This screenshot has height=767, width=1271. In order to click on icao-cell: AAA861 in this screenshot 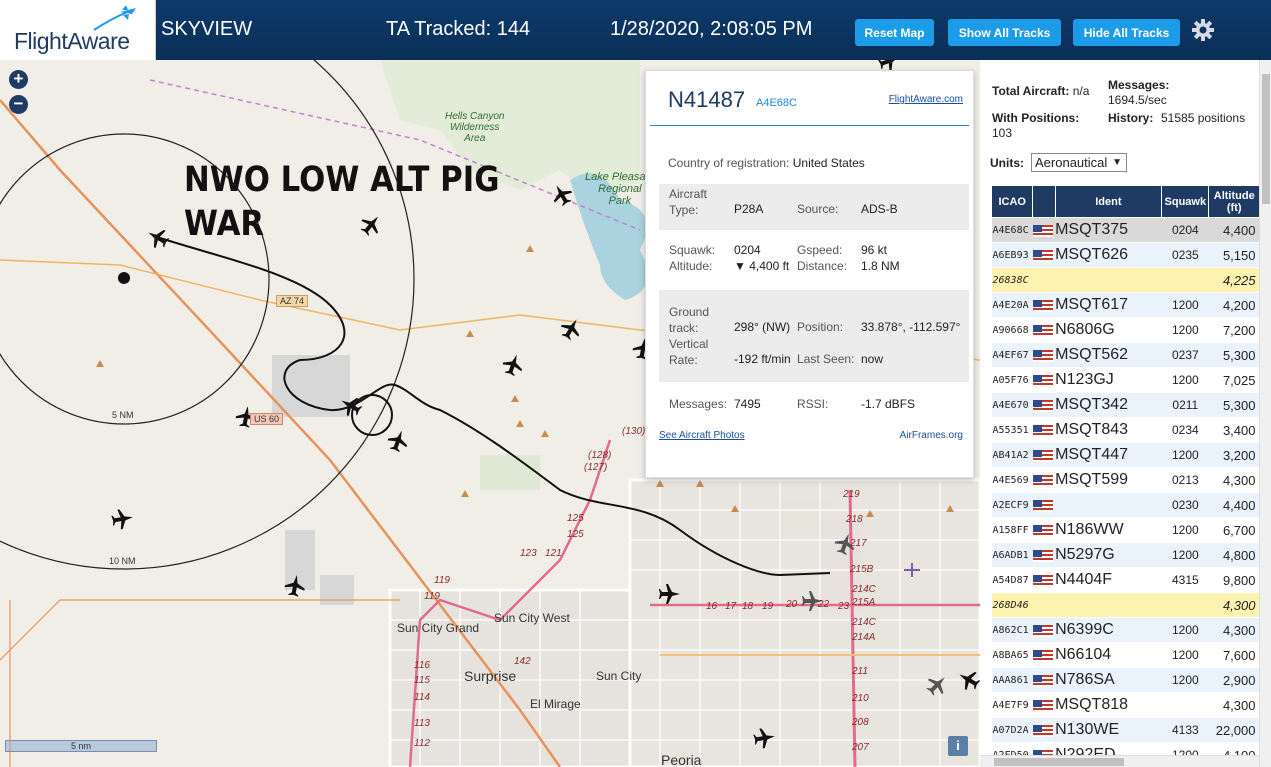, I will do `click(1012, 680)`.